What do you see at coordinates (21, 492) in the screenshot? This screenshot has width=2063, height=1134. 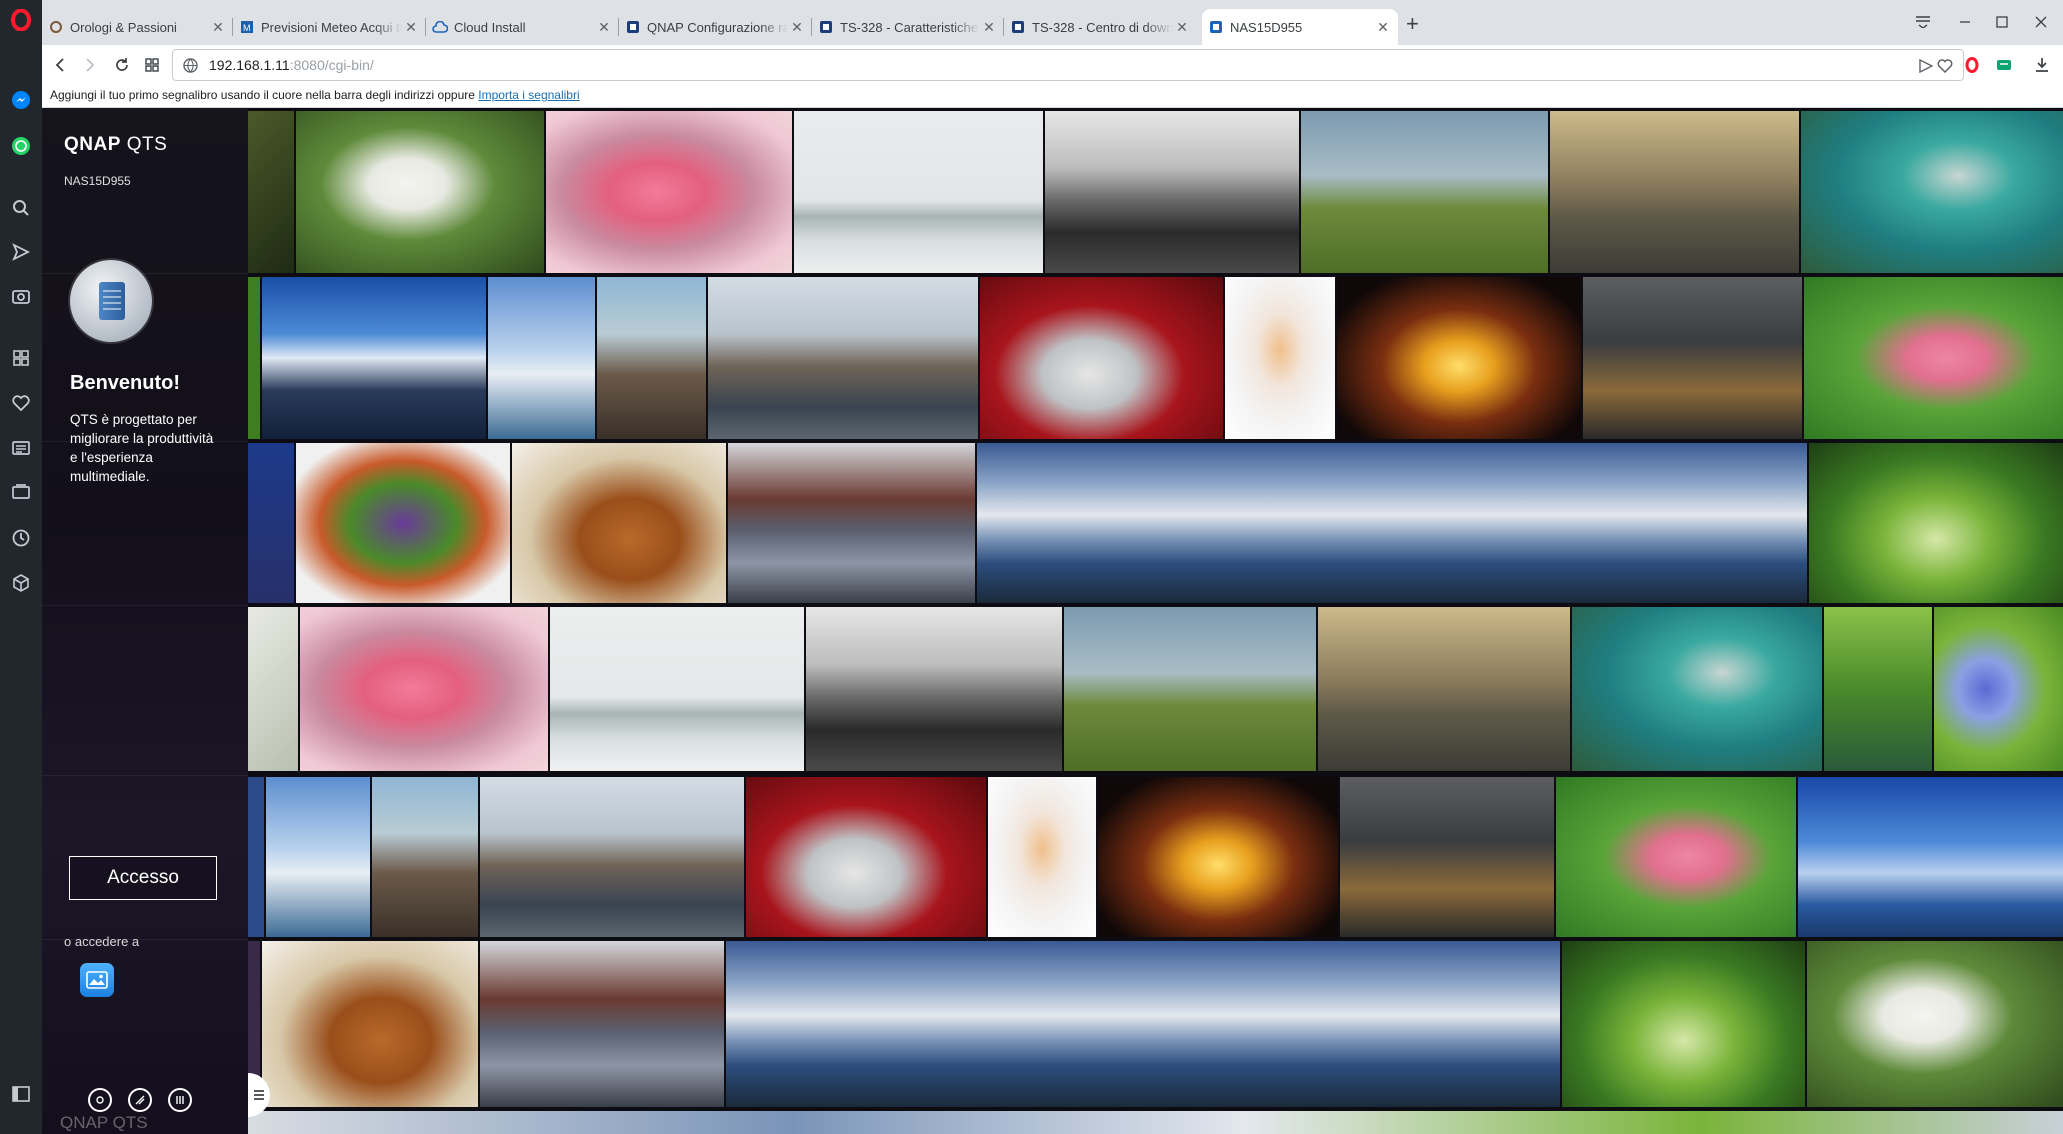 I see `tabs-icon` at bounding box center [21, 492].